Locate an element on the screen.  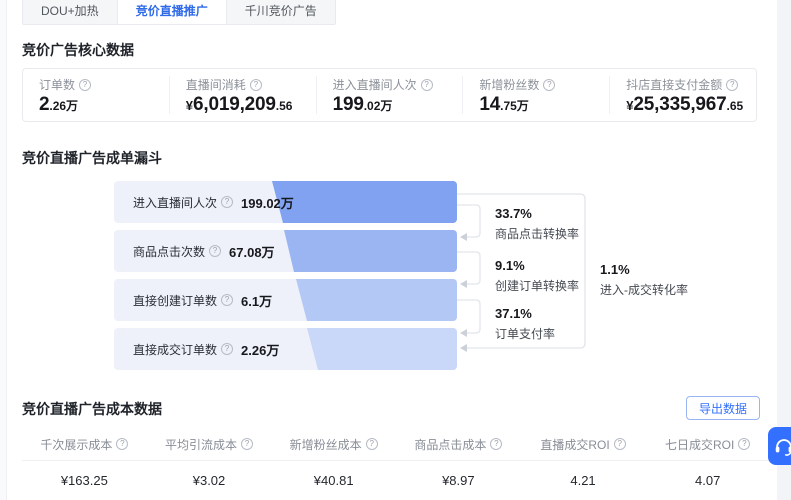
metric-label: 抖店直接支付金额 is located at coordinates (674, 85).